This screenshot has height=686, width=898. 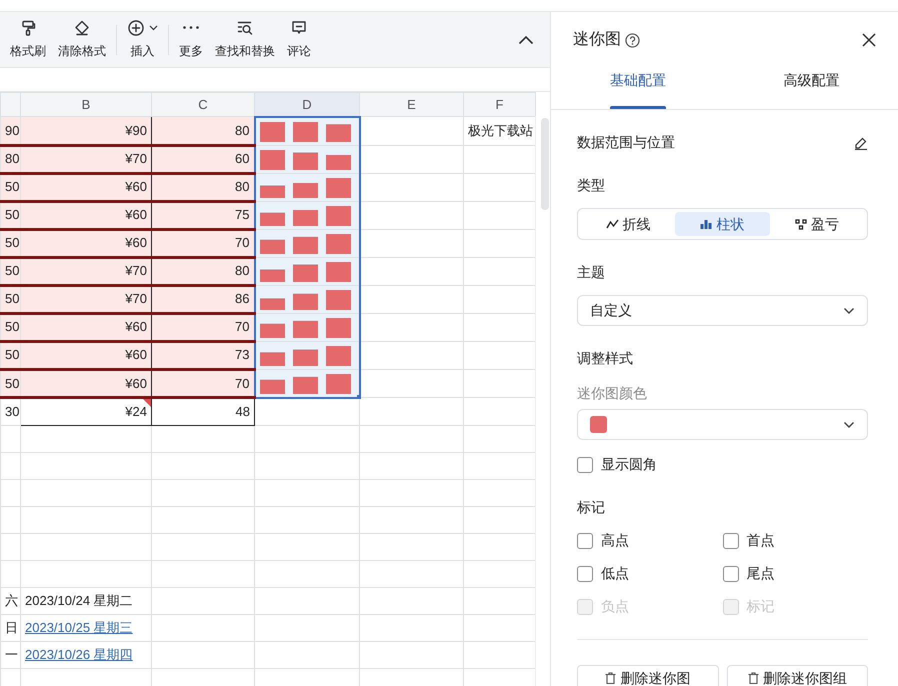 What do you see at coordinates (615, 606) in the screenshot?
I see `checkbox-label: 负点` at bounding box center [615, 606].